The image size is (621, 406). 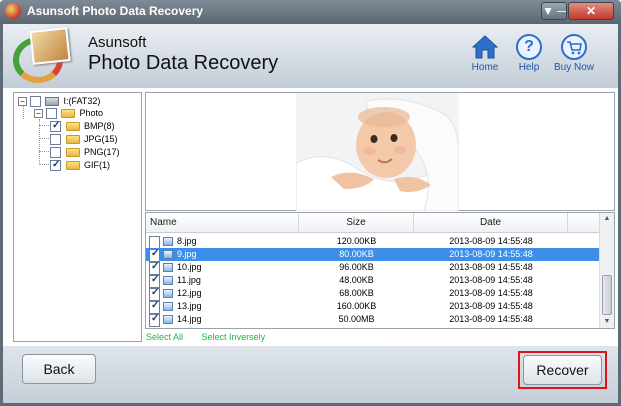 I want to click on home-icon, so click(x=485, y=47).